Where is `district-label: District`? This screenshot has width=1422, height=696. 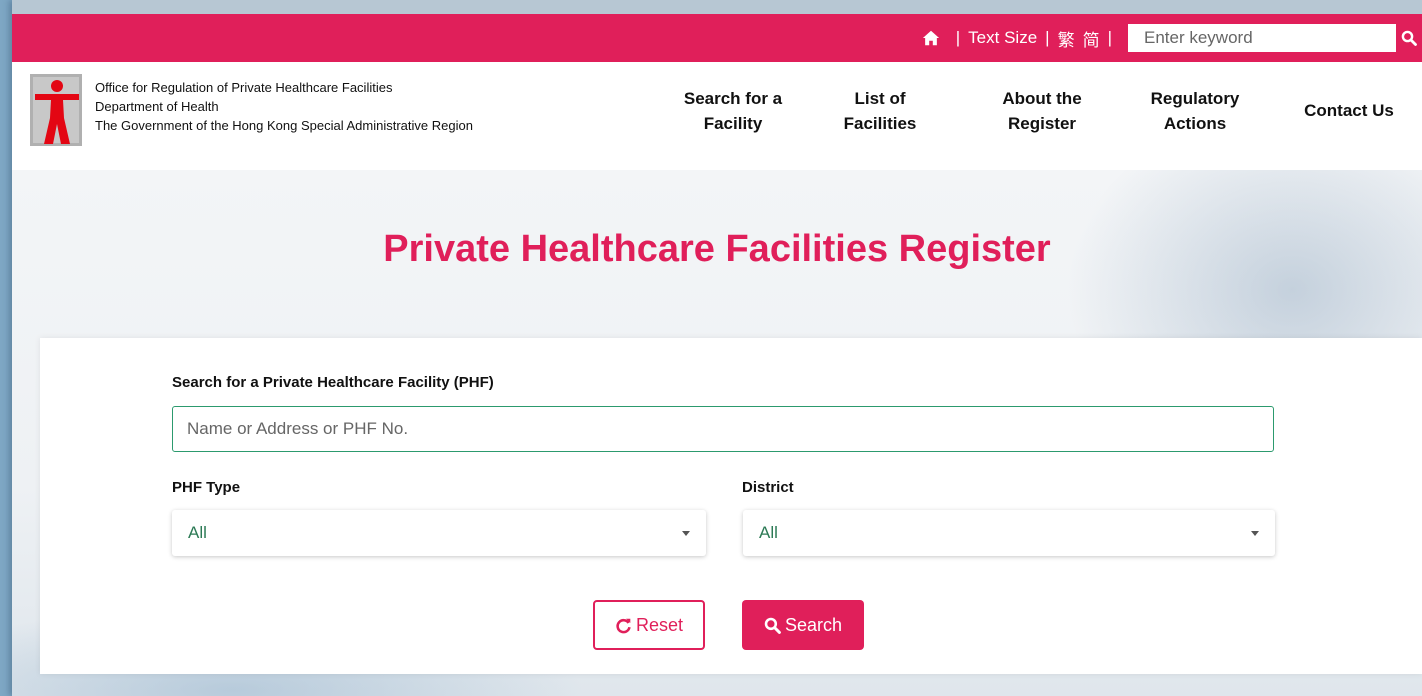 district-label: District is located at coordinates (768, 487).